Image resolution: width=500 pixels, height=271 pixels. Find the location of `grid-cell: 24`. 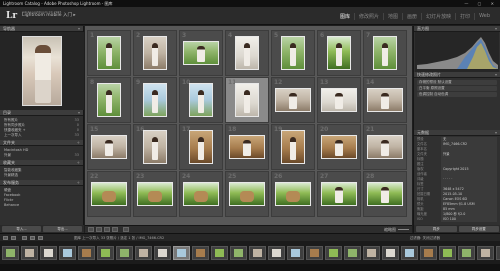

grid-cell: 24 is located at coordinates (201, 194).